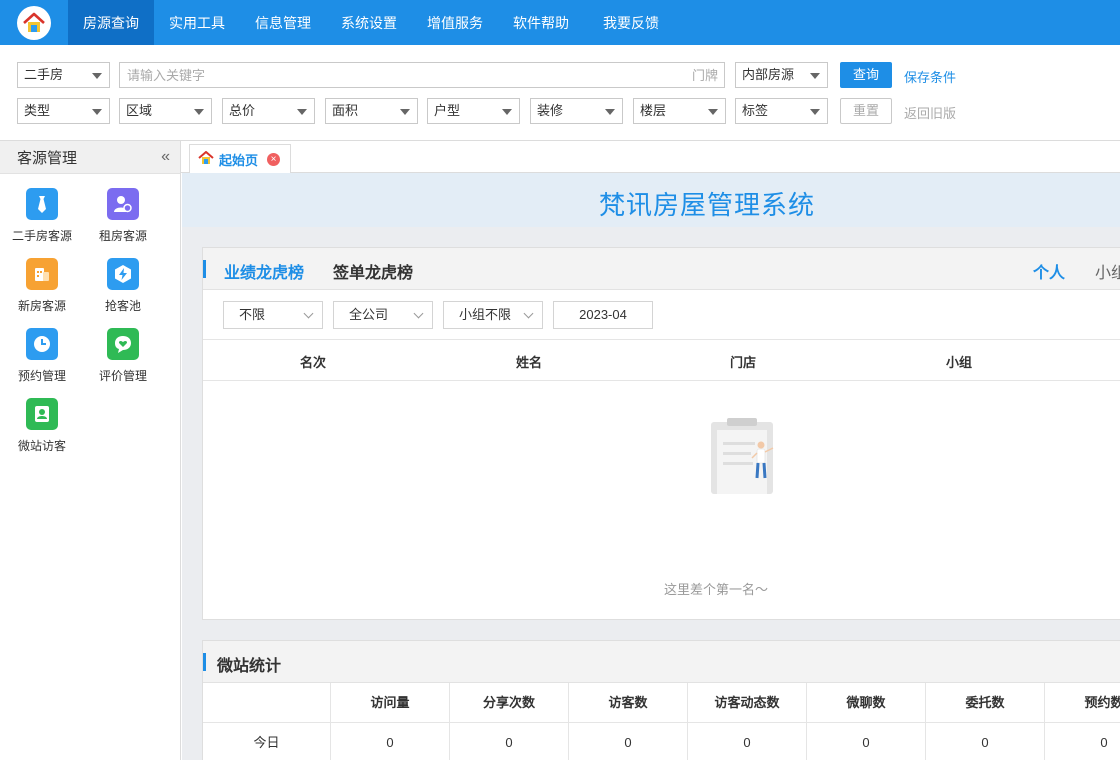 This screenshot has width=1120, height=760. I want to click on table-row: 今日 0 0 0 0 0 0 0, so click(661, 741).